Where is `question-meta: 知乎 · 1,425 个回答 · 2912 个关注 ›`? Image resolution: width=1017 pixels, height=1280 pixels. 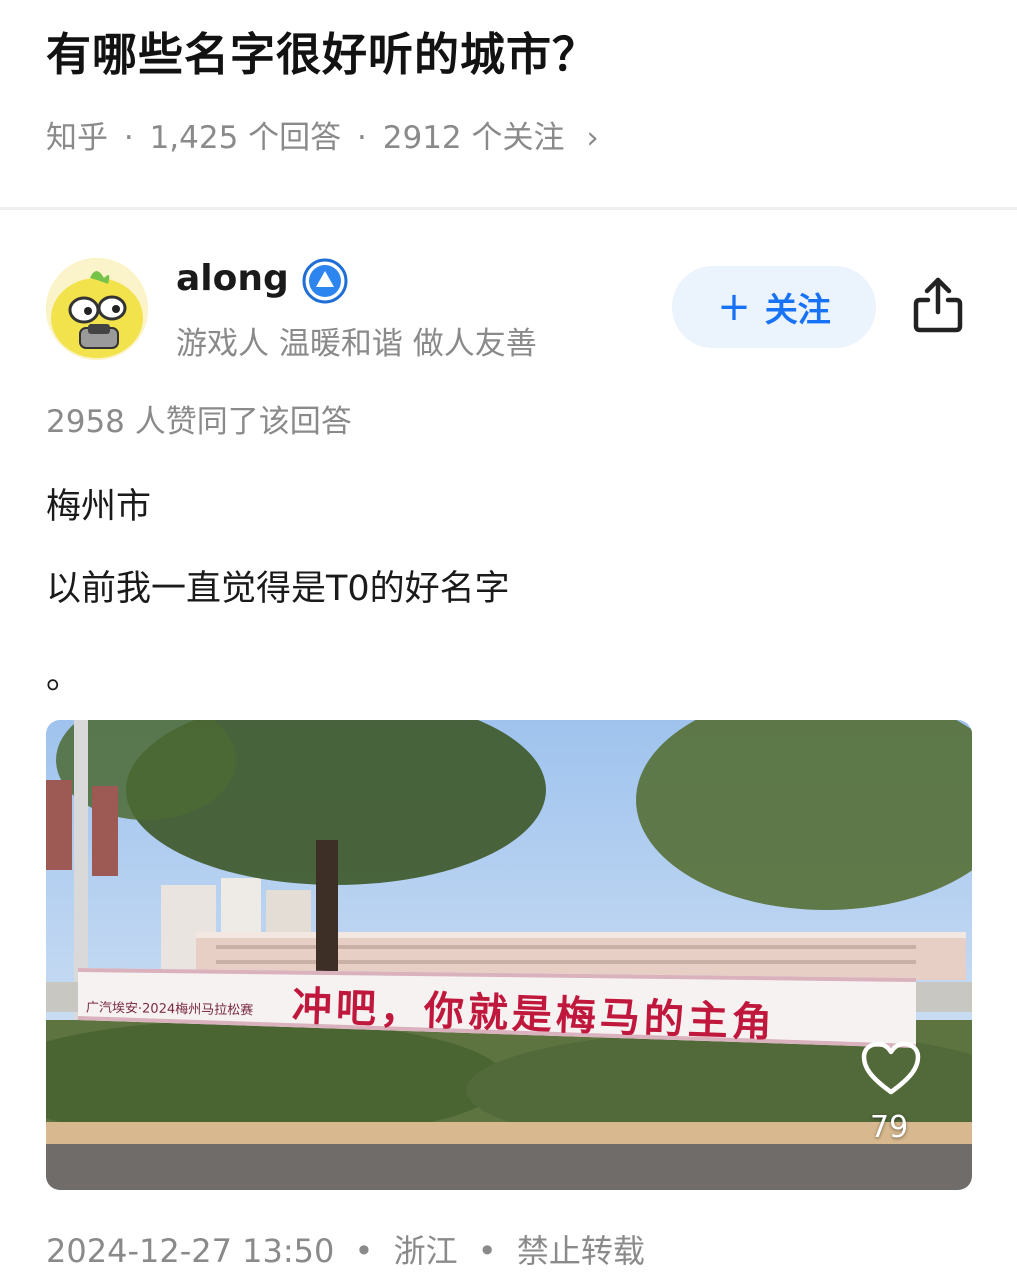 question-meta: 知乎 · 1,425 个回答 · 2912 个关注 › is located at coordinates (322, 134).